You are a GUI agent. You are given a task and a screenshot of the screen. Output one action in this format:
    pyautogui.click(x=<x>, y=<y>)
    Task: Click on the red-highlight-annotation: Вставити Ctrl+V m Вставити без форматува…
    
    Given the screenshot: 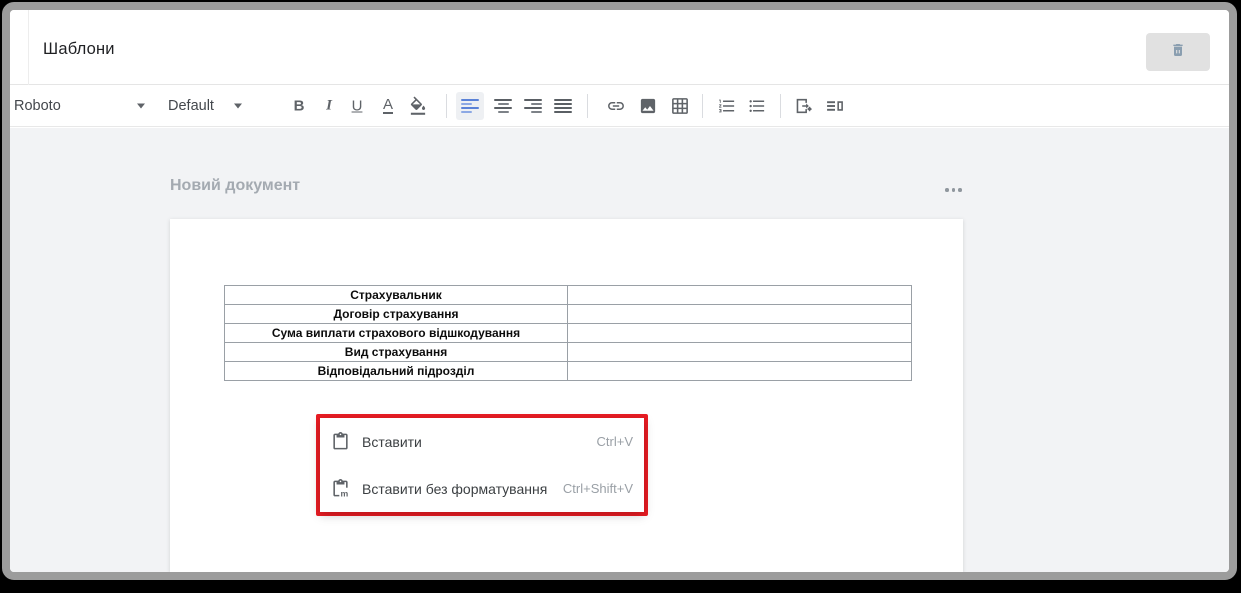 What is the action you would take?
    pyautogui.click(x=482, y=465)
    